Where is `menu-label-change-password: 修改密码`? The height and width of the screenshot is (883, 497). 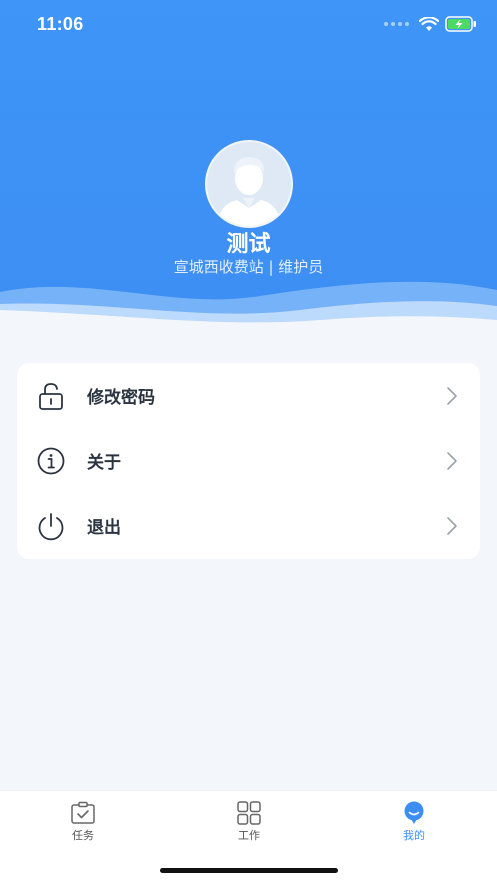 menu-label-change-password: 修改密码 is located at coordinates (121, 398).